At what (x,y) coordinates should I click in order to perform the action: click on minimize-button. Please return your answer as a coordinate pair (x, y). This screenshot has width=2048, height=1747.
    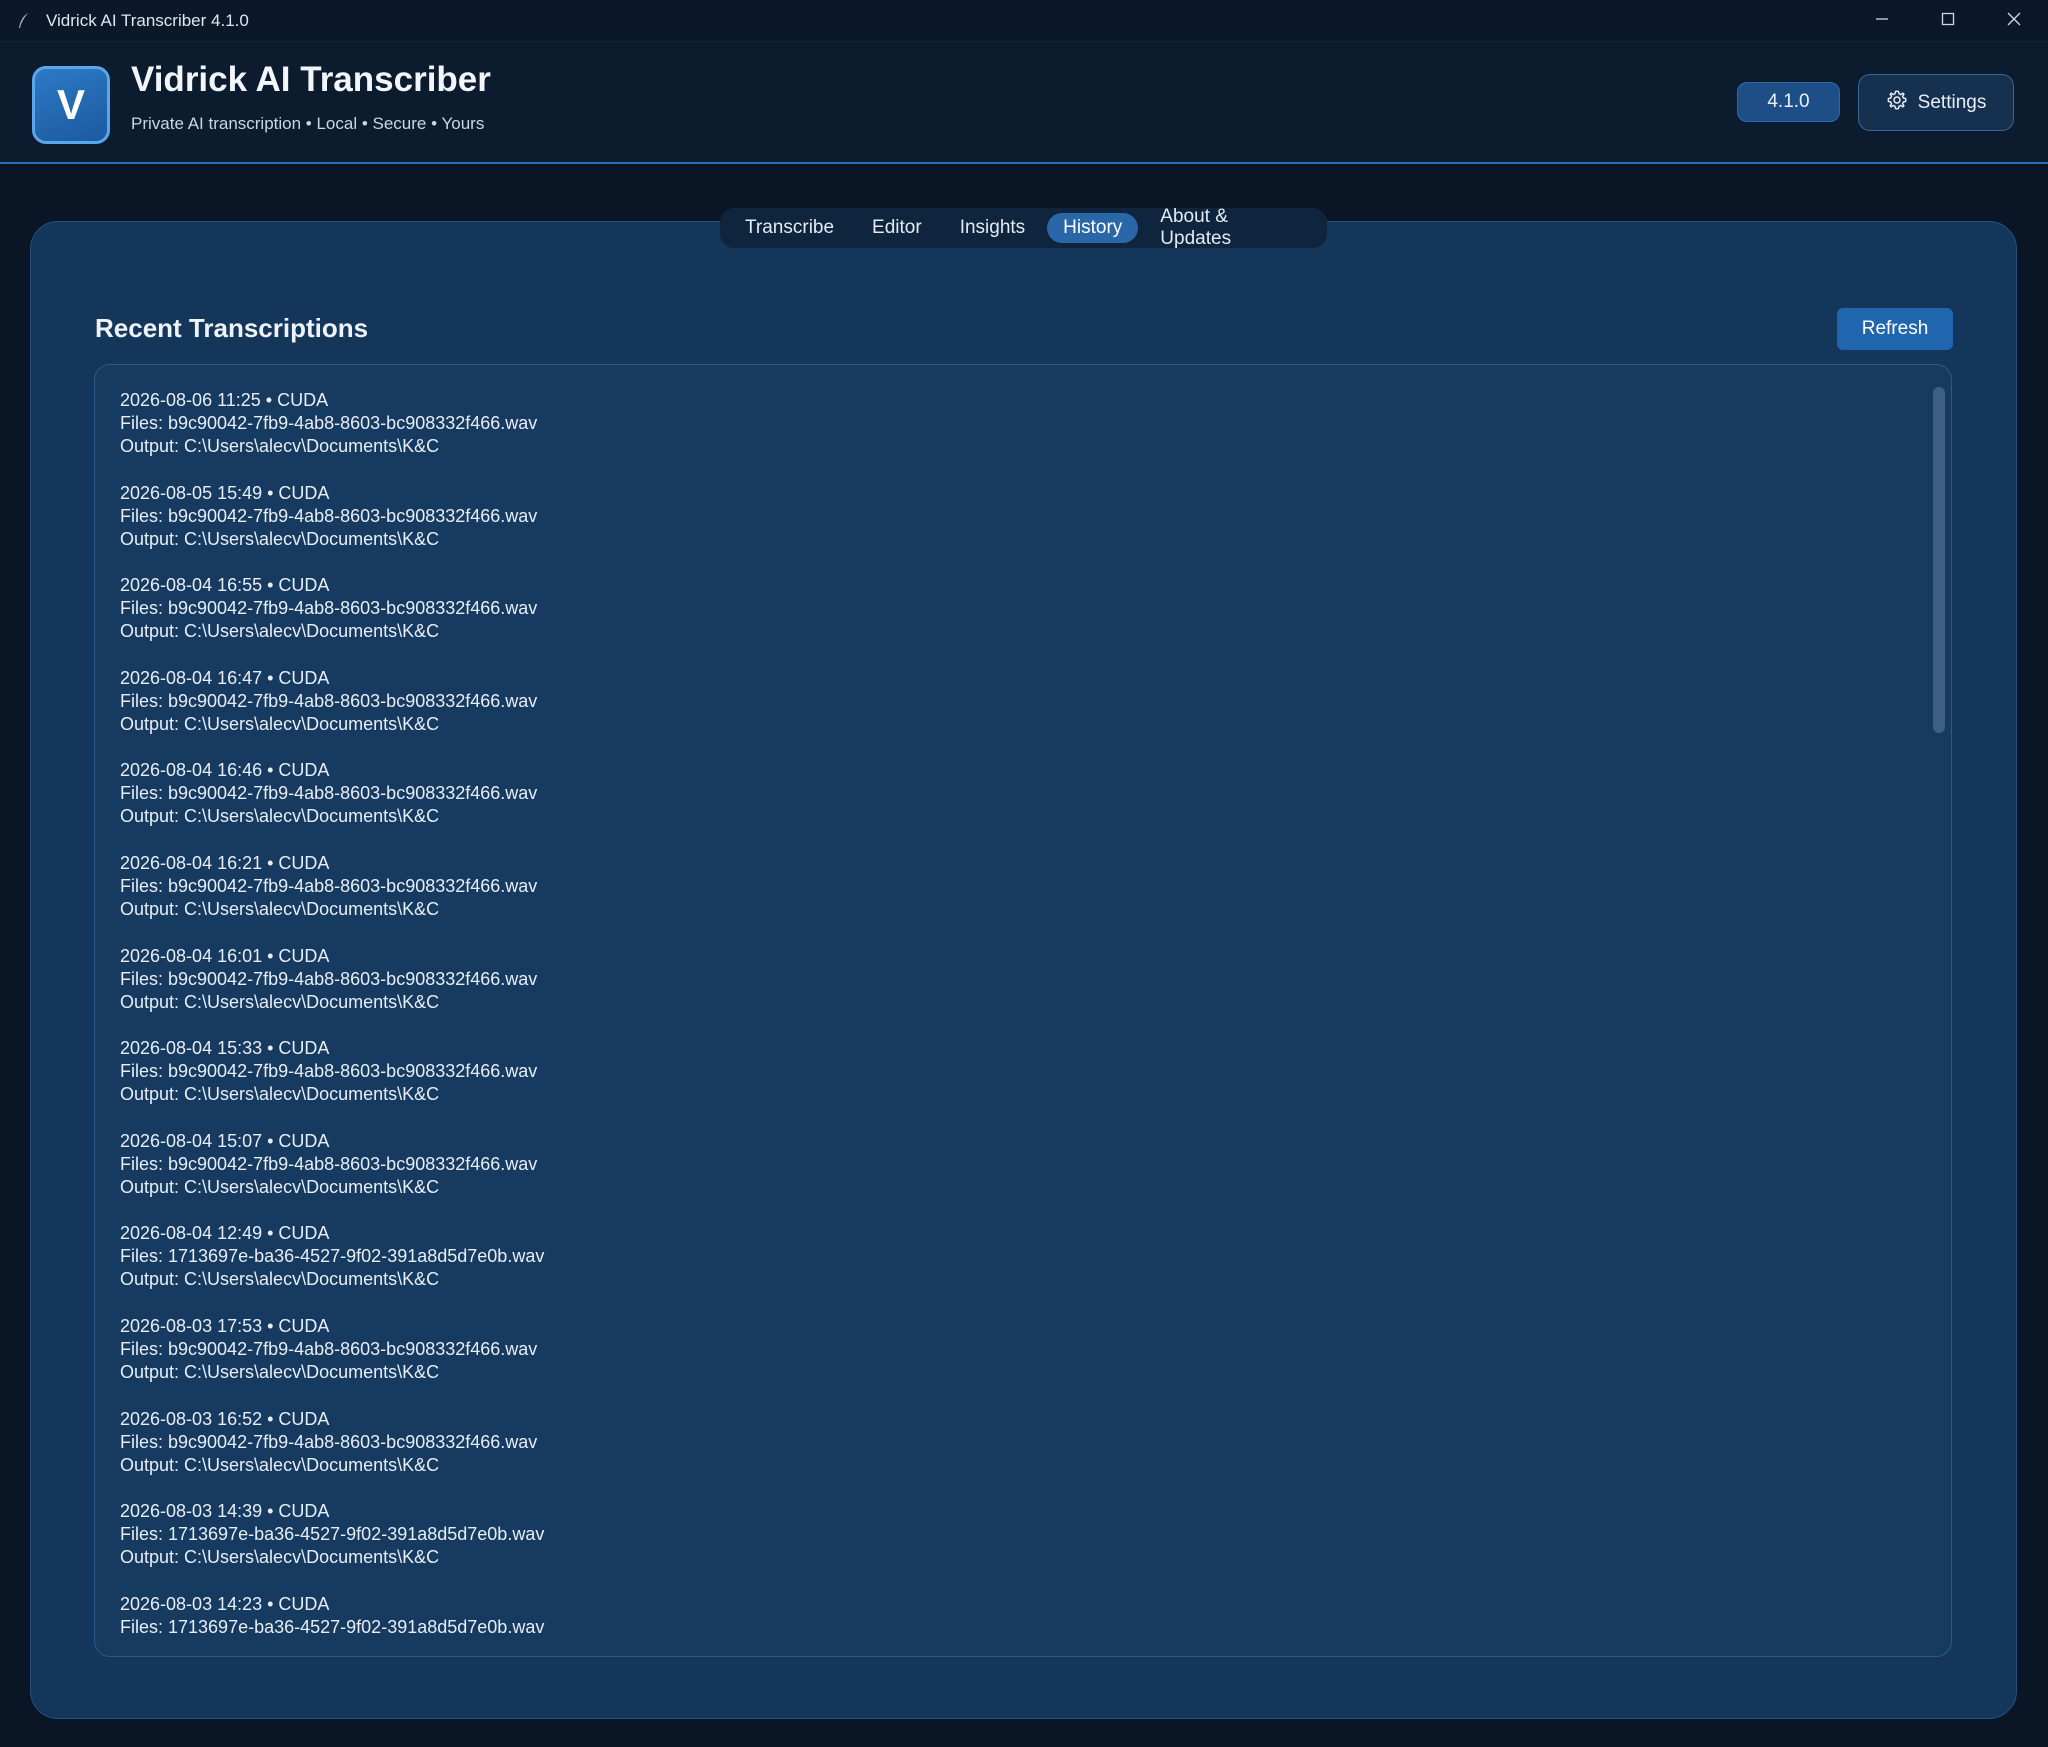
    Looking at the image, I should click on (1882, 21).